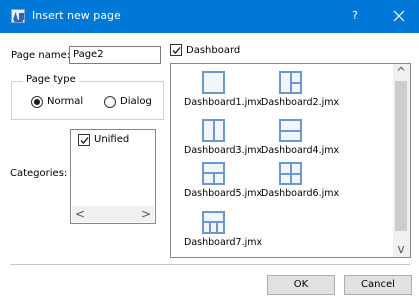 The height and width of the screenshot is (300, 419). Describe the element at coordinates (213, 222) in the screenshot. I see `layout-top-three-columns-icon` at that location.